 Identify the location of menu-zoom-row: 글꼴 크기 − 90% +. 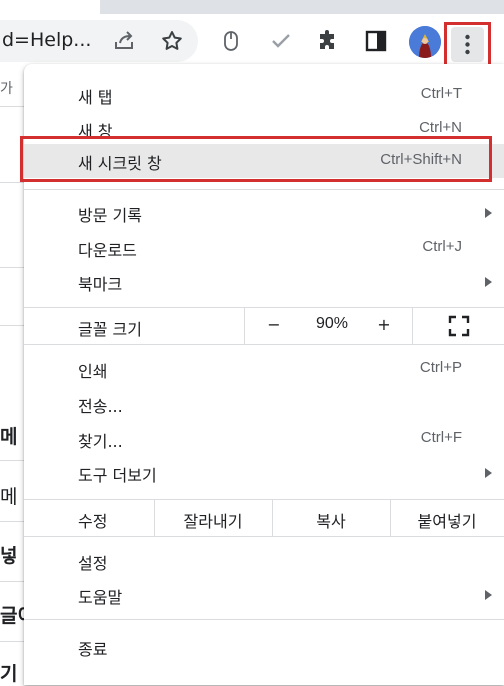
(264, 325).